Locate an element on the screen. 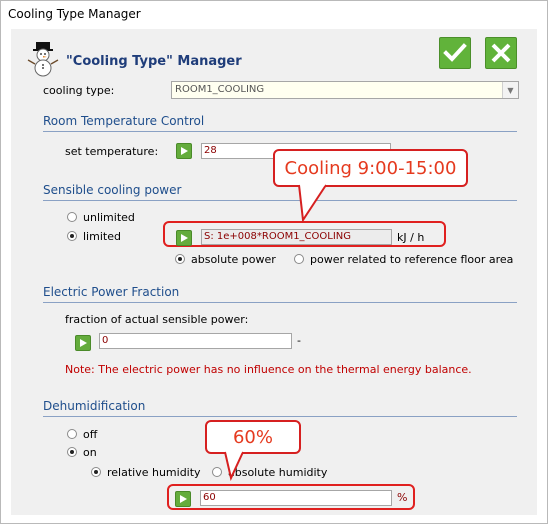 The width and height of the screenshot is (548, 524). unlimited-label: unlimited is located at coordinates (109, 217).